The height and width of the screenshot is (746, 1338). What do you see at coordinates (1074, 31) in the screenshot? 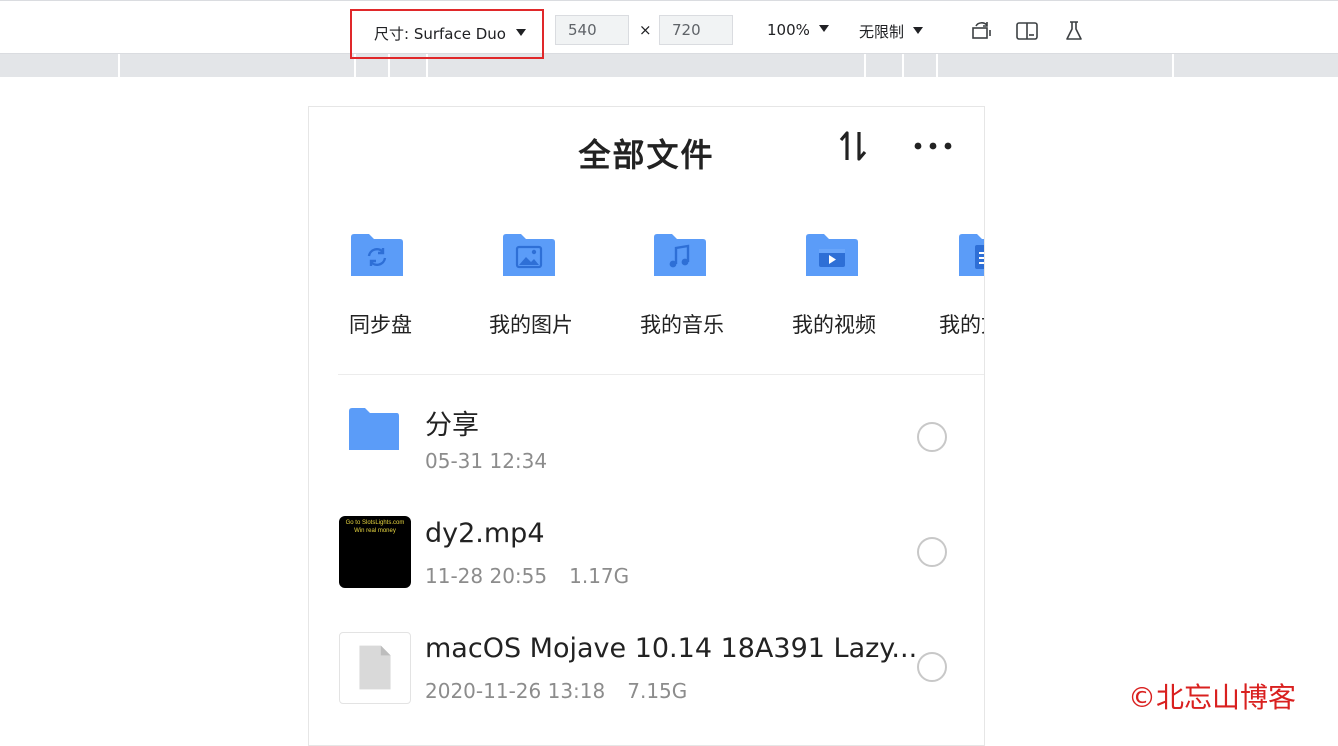
I see `experiments-flask-icon` at bounding box center [1074, 31].